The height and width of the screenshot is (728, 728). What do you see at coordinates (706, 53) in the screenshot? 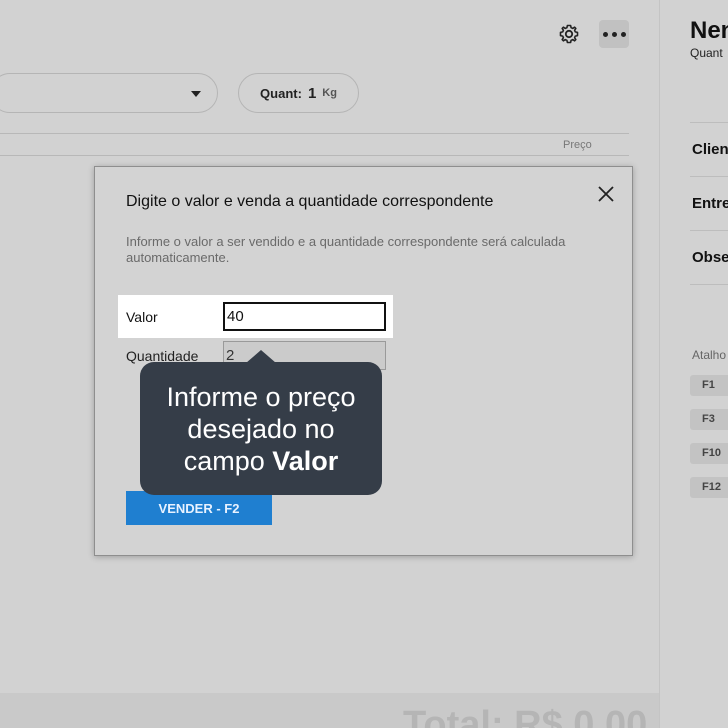
I see `sidebar-subtitle: Quant` at bounding box center [706, 53].